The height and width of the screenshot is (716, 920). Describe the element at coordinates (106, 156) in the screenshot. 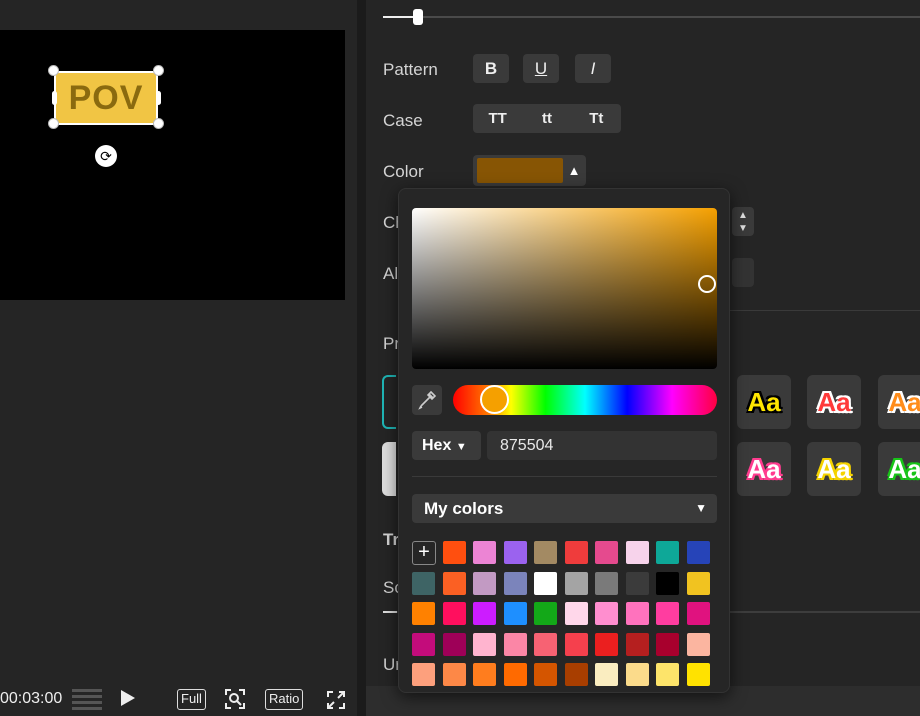

I see `rotate-icon: ⟳` at that location.